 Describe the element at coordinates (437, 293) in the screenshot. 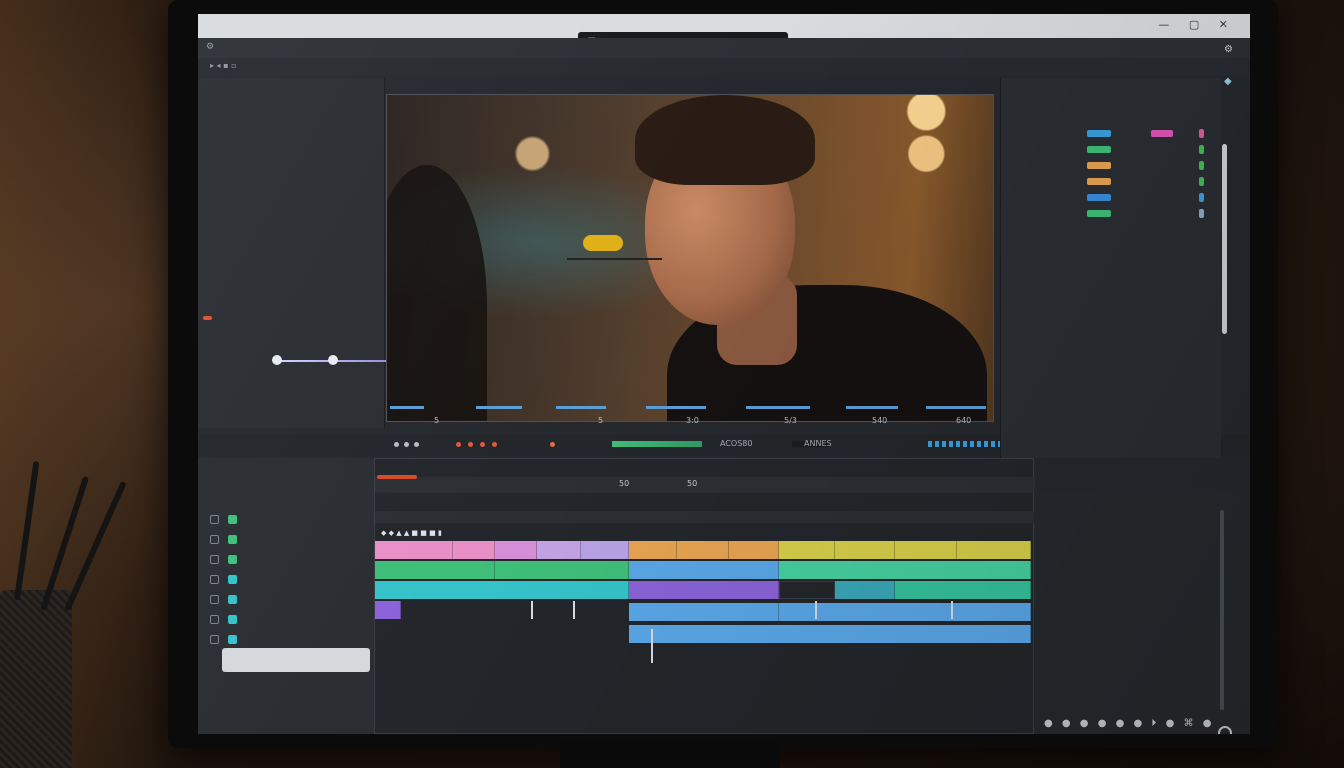

I see `foreground-shoulder` at that location.